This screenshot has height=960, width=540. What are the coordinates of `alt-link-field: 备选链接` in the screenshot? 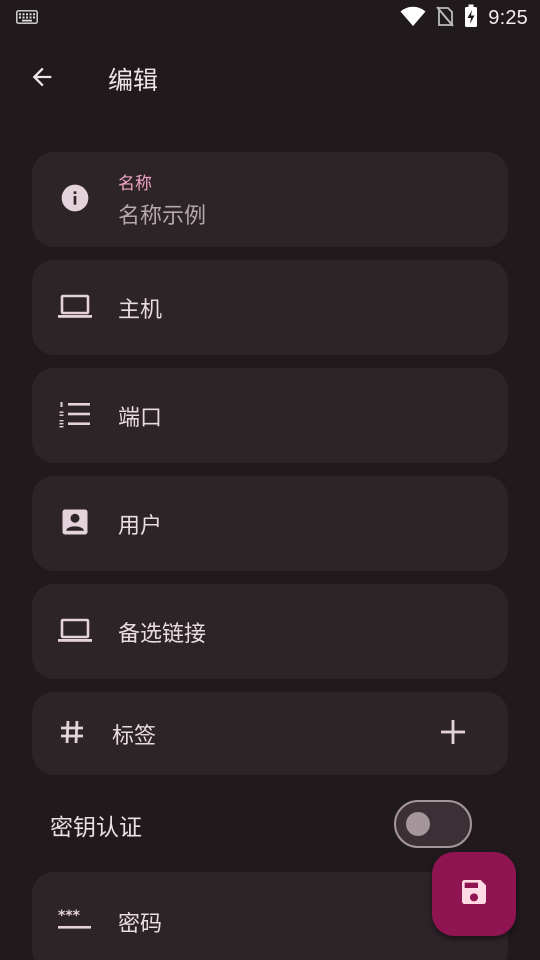 It's located at (270, 631).